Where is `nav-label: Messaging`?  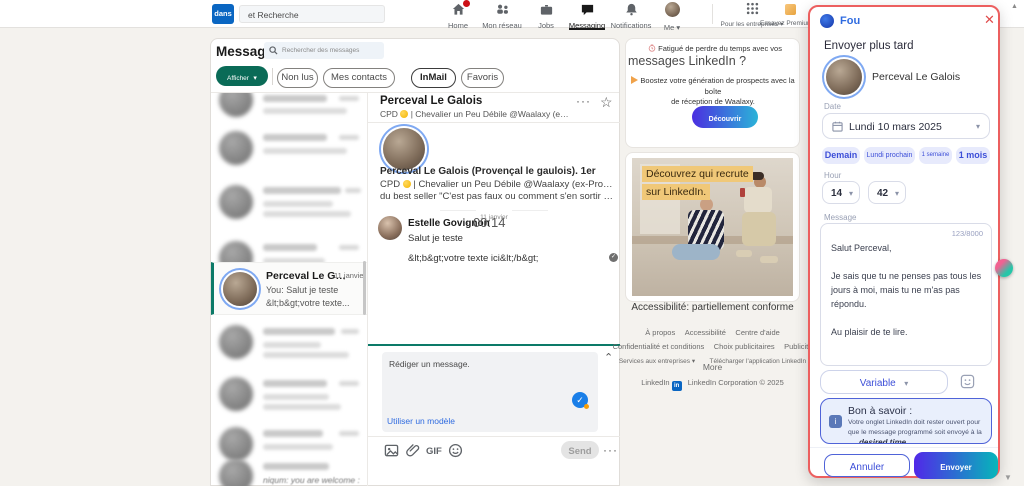 nav-label: Messaging is located at coordinates (587, 25).